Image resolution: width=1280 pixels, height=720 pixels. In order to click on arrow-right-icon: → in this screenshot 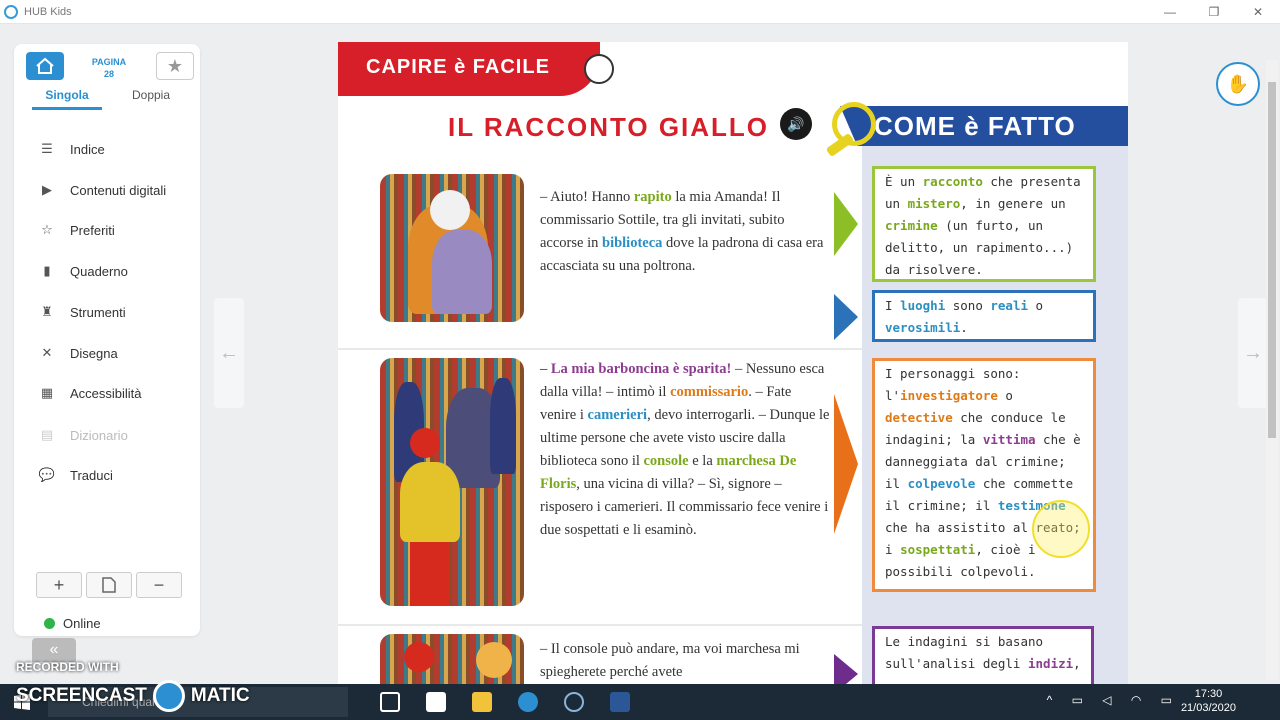, I will do `click(1253, 352)`.